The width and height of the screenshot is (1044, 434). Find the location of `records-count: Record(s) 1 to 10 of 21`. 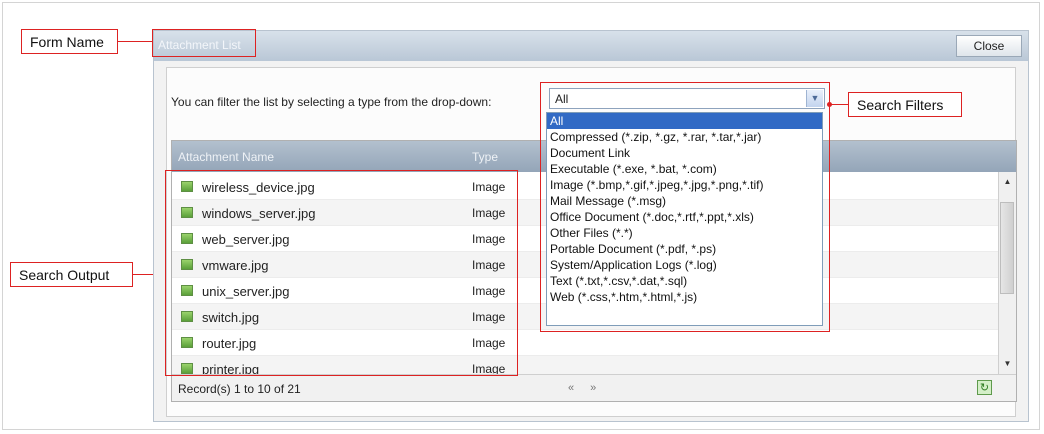

records-count: Record(s) 1 to 10 of 21 is located at coordinates (239, 389).